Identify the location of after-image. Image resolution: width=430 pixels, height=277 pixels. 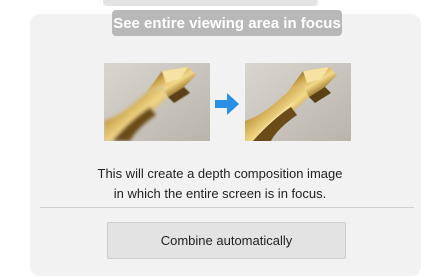
(298, 102).